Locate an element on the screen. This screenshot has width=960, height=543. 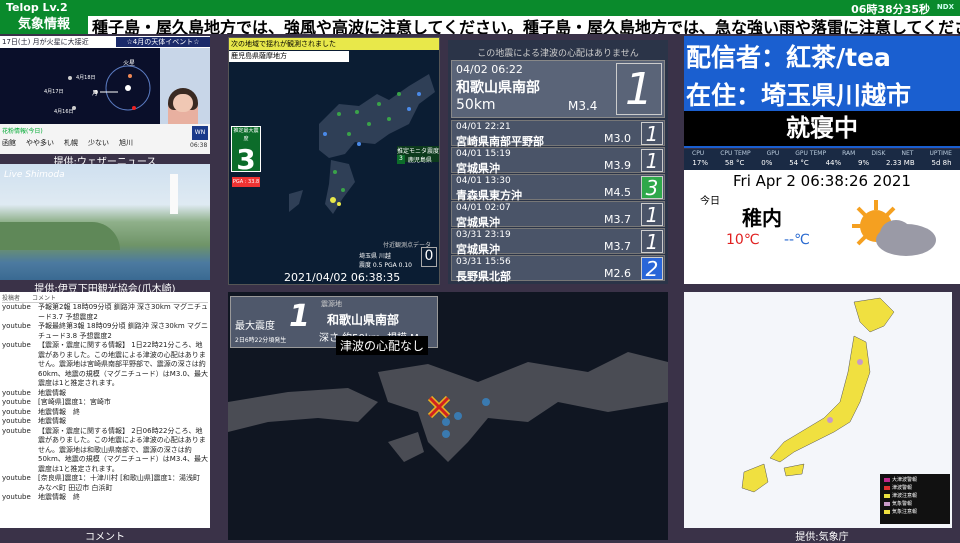
meter-label: DISK is located at coordinates (878, 153).